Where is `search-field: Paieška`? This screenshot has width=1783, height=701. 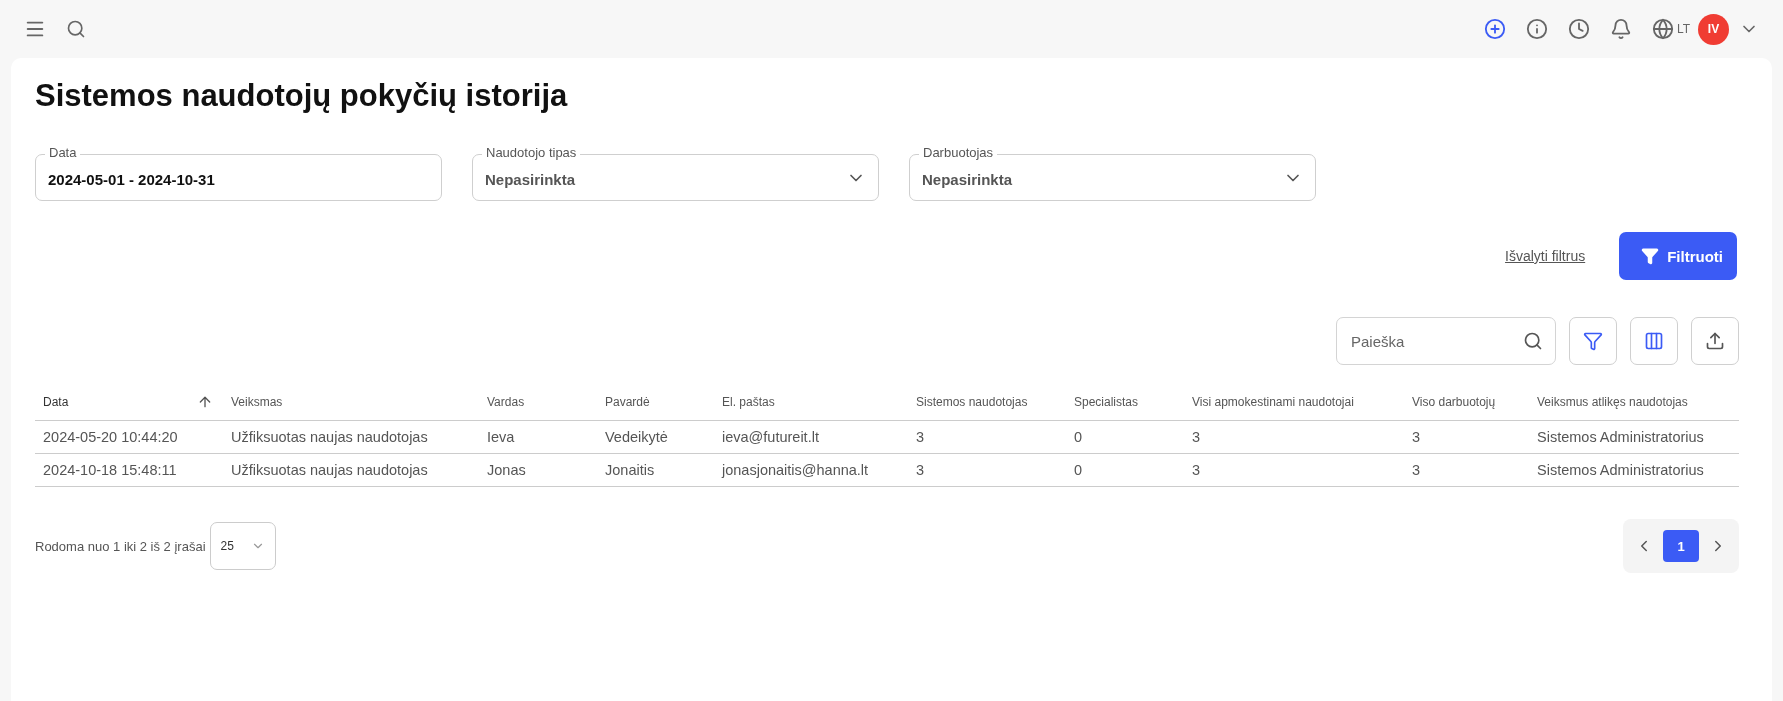
search-field: Paieška is located at coordinates (1446, 341).